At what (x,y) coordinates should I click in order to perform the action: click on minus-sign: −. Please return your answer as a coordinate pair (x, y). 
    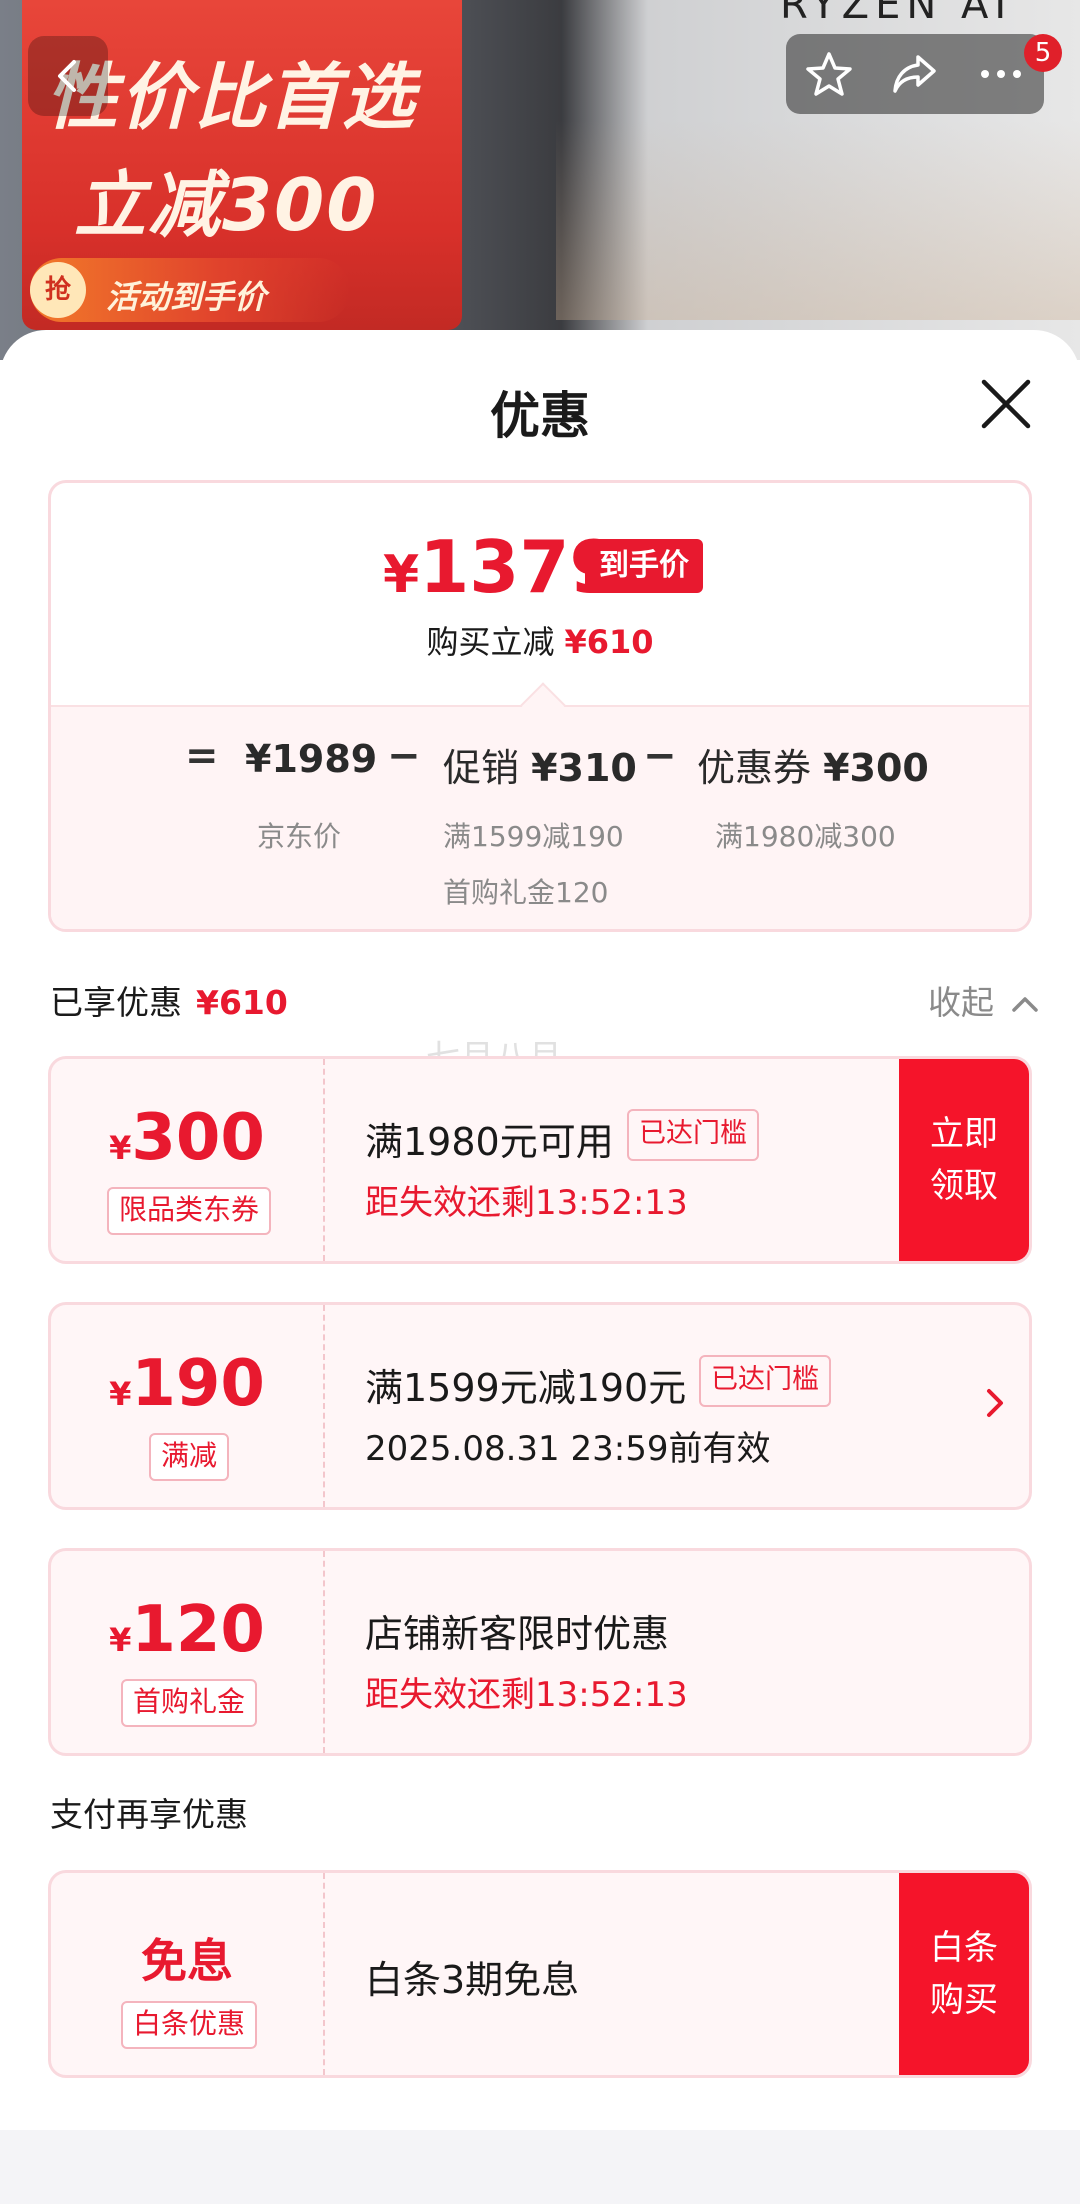
    Looking at the image, I should click on (404, 756).